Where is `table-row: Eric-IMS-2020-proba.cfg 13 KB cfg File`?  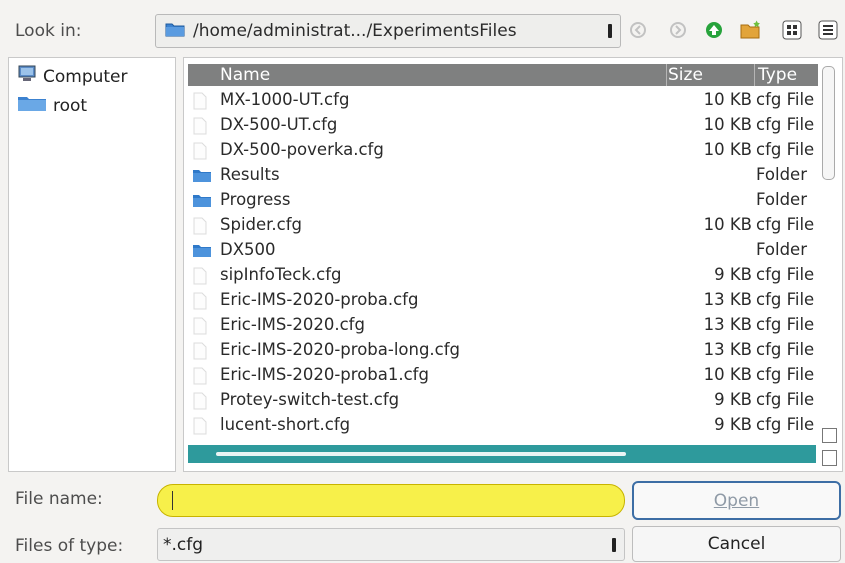 table-row: Eric-IMS-2020-proba.cfg 13 KB cfg File is located at coordinates (504, 300).